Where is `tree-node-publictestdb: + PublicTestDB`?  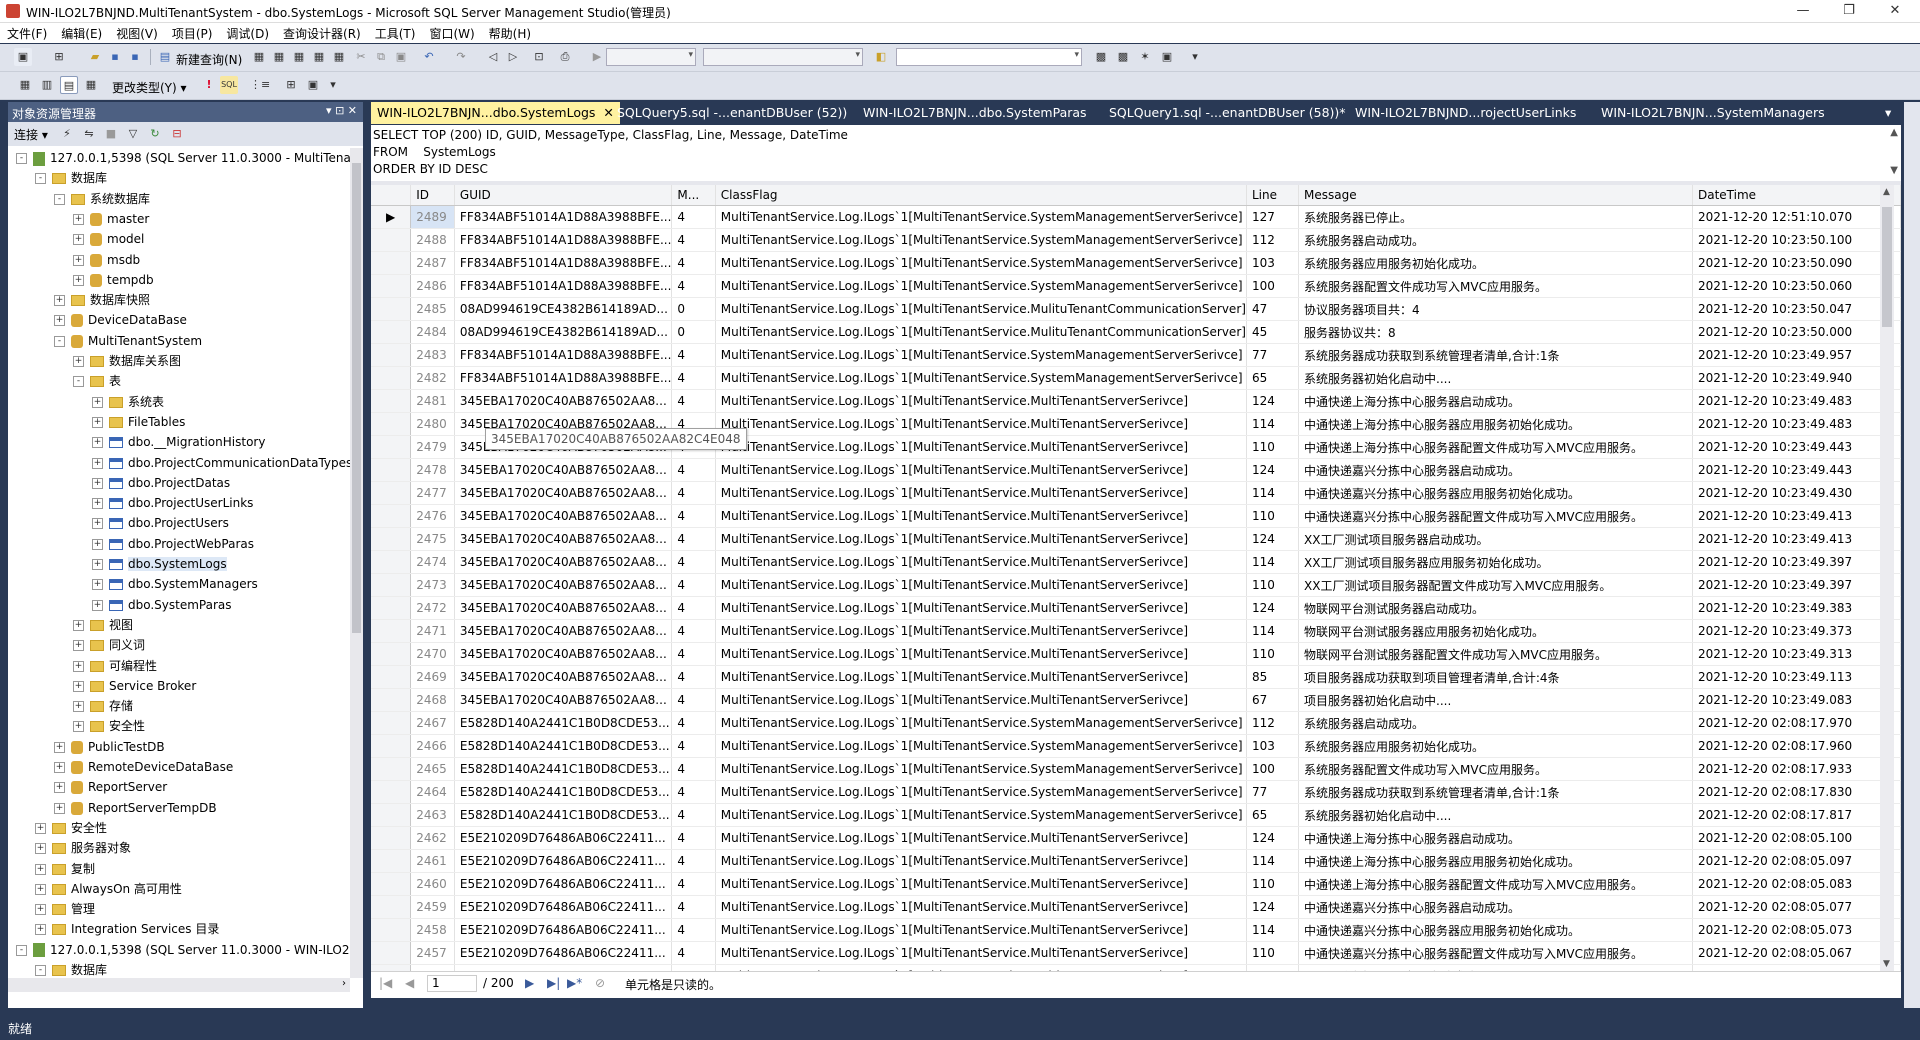 tree-node-publictestdb: + PublicTestDB is located at coordinates (109, 747).